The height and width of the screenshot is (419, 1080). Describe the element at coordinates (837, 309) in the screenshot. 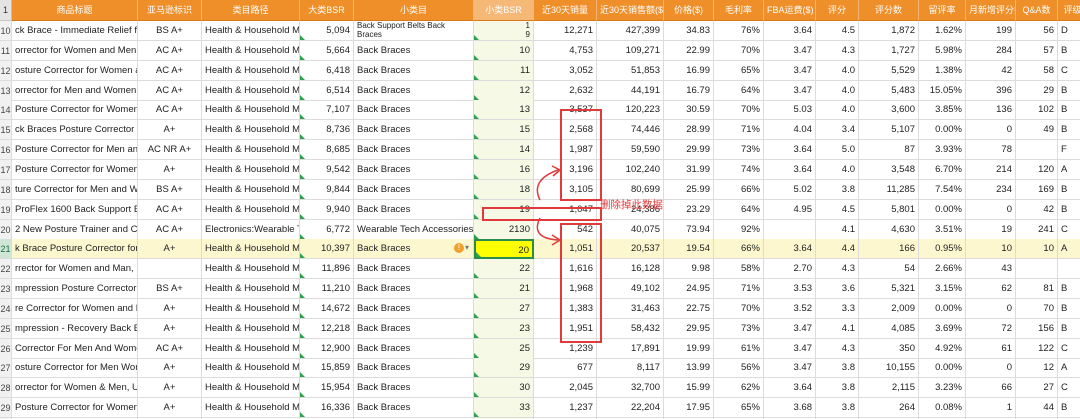

I see `table-cell: 3.3` at that location.